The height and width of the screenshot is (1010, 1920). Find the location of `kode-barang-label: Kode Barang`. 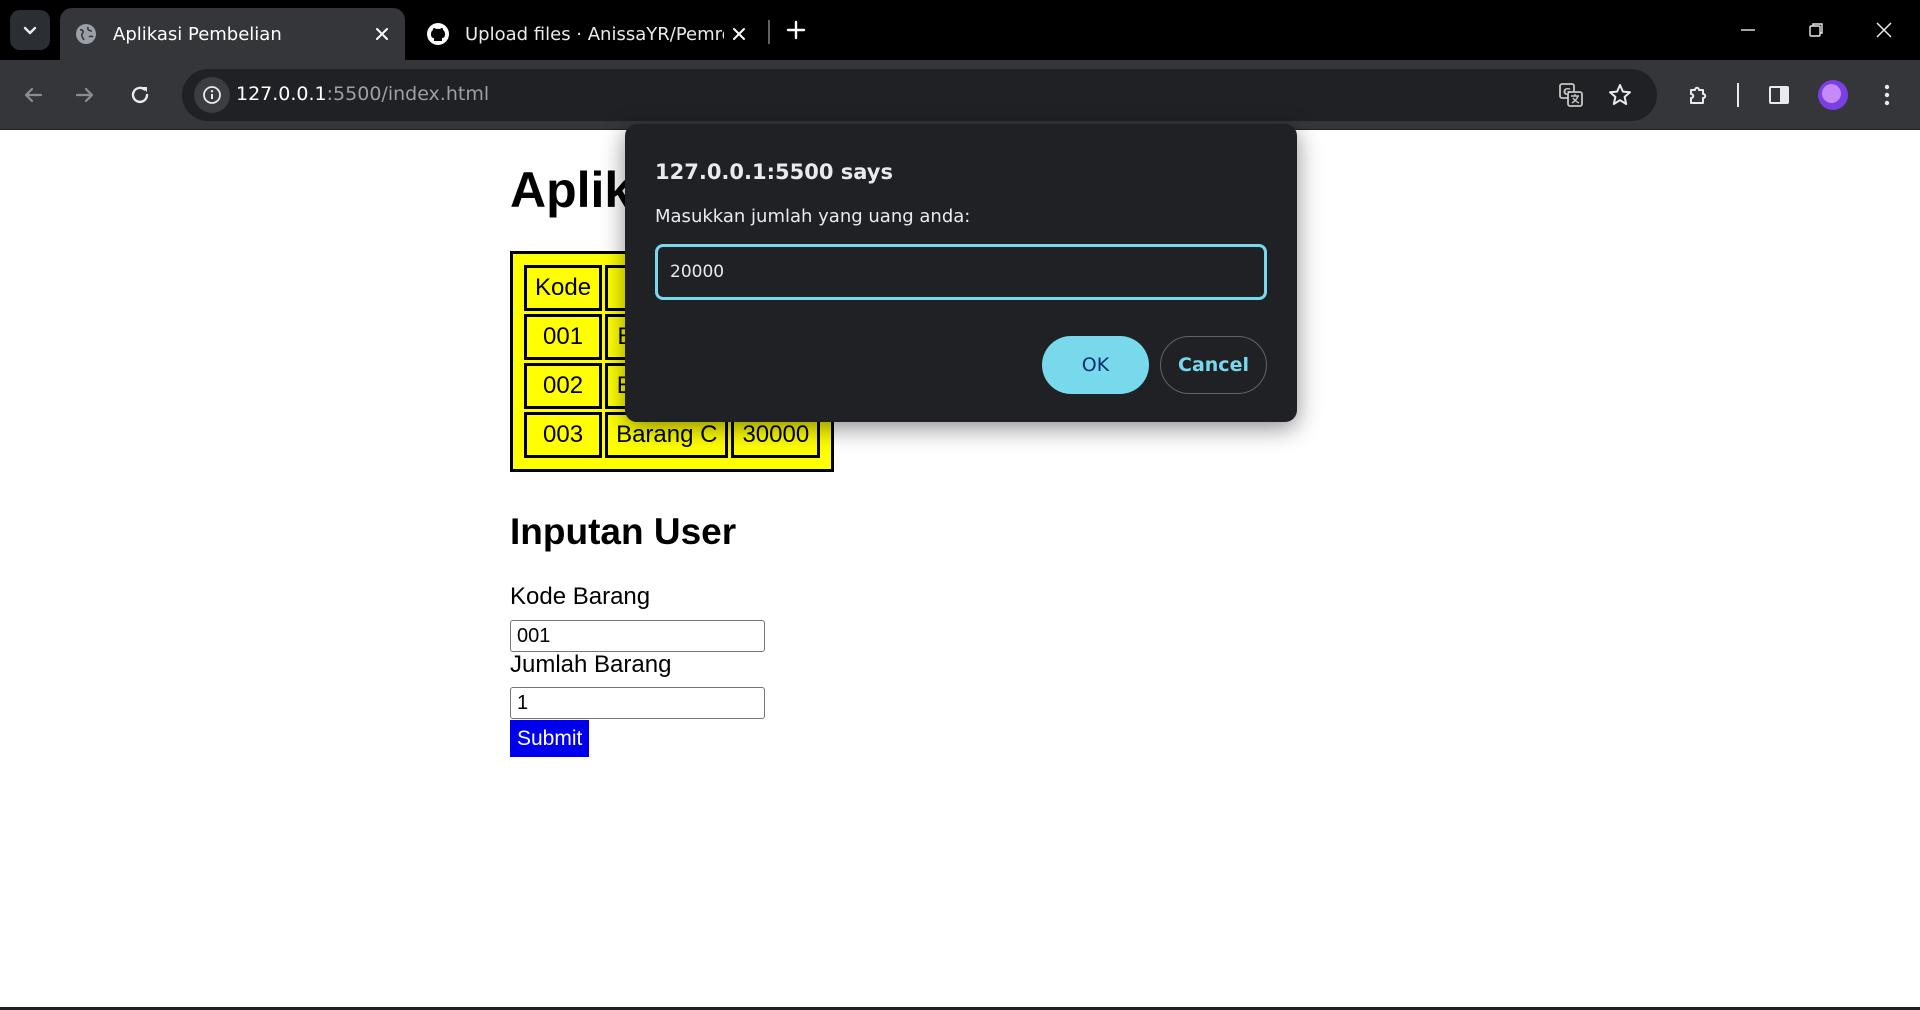

kode-barang-label: Kode Barang is located at coordinates (580, 596).